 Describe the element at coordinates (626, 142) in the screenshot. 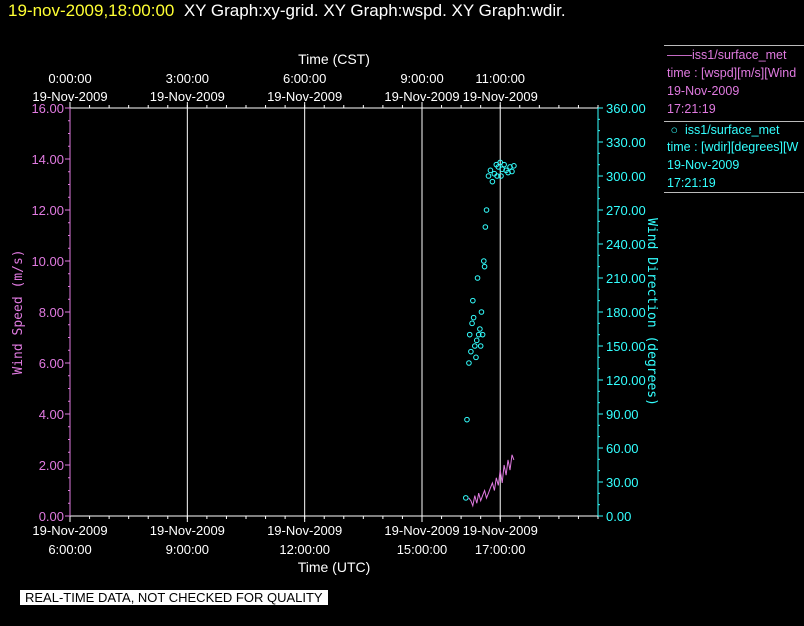

I see `y-tick-label-right: 330.00` at that location.